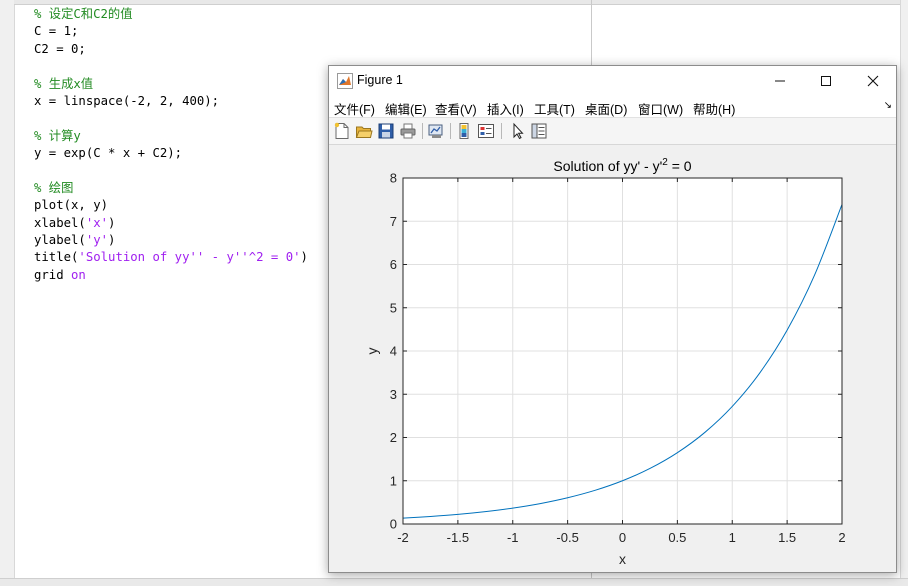  I want to click on chart-title-end: = 0, so click(680, 166).